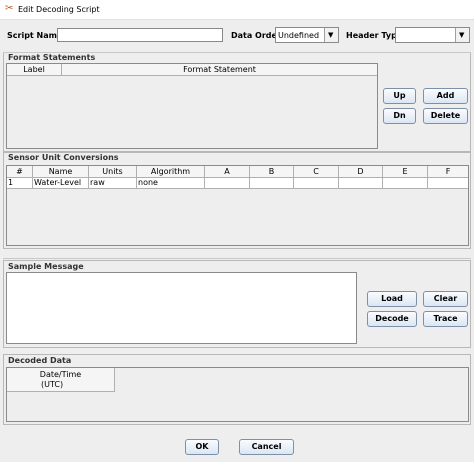  Describe the element at coordinates (20, 172) in the screenshot. I see `column-header-number: #` at that location.